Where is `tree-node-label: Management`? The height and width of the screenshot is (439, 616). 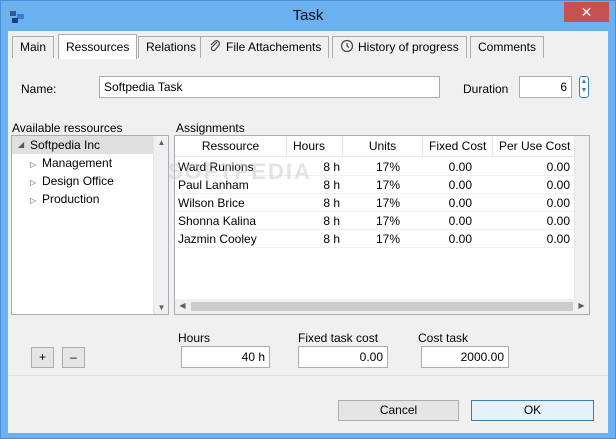 tree-node-label: Management is located at coordinates (77, 163).